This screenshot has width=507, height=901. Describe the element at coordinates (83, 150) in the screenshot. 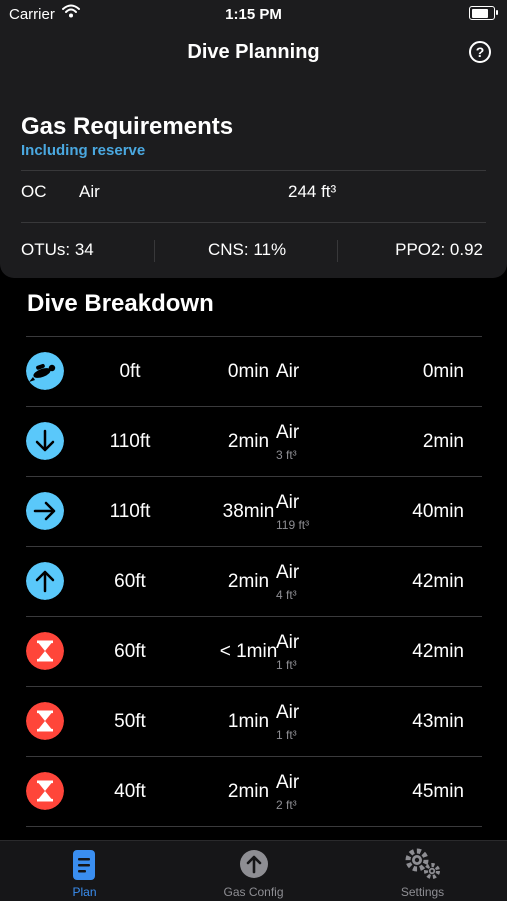

I see `gas-requirements-subtitle: Including reserve` at that location.